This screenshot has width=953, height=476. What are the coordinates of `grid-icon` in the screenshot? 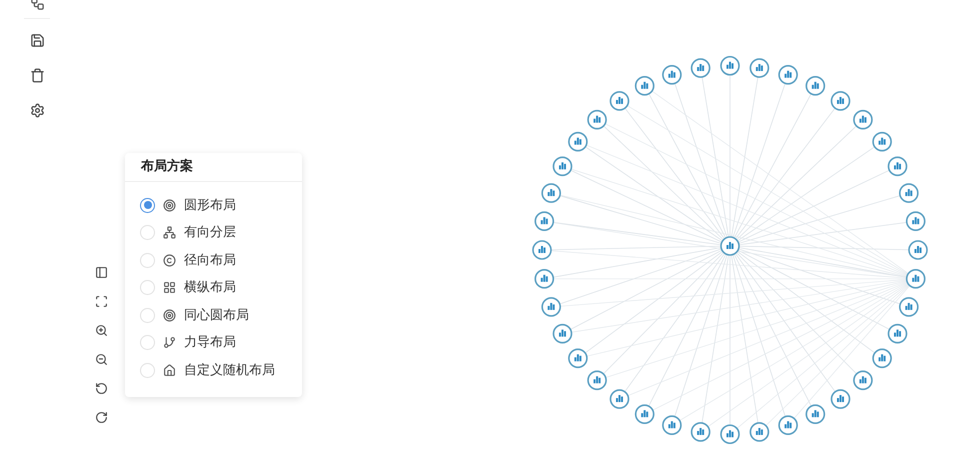 It's located at (169, 287).